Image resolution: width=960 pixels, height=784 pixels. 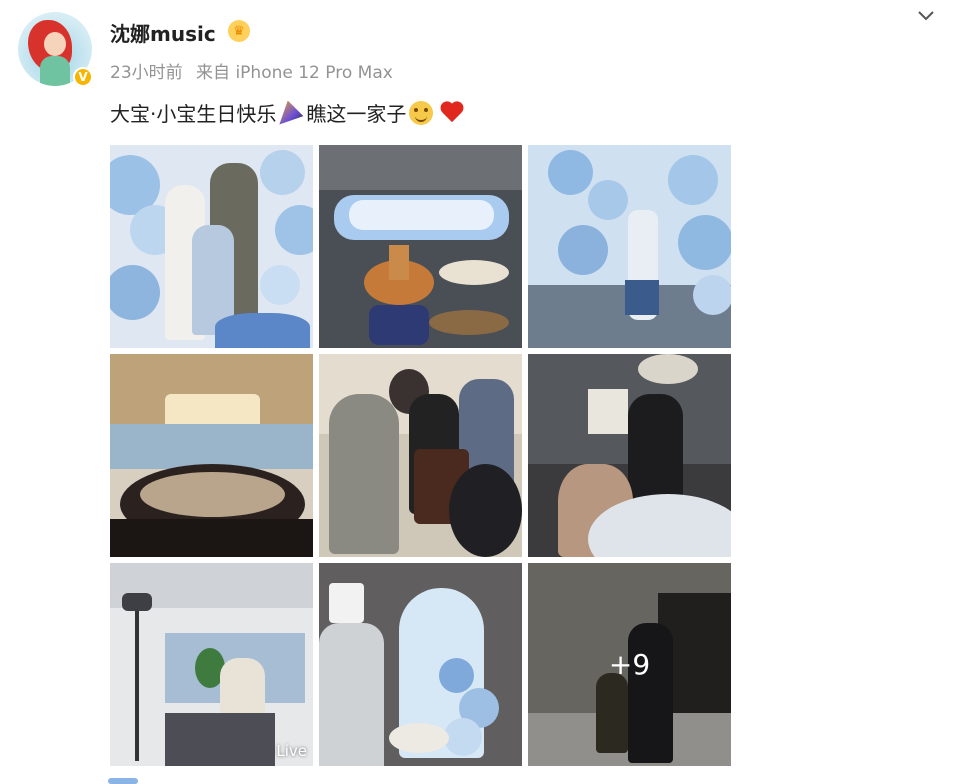 What do you see at coordinates (294, 73) in the screenshot?
I see `post-source: 来自 iPhone 12 Pro Max` at bounding box center [294, 73].